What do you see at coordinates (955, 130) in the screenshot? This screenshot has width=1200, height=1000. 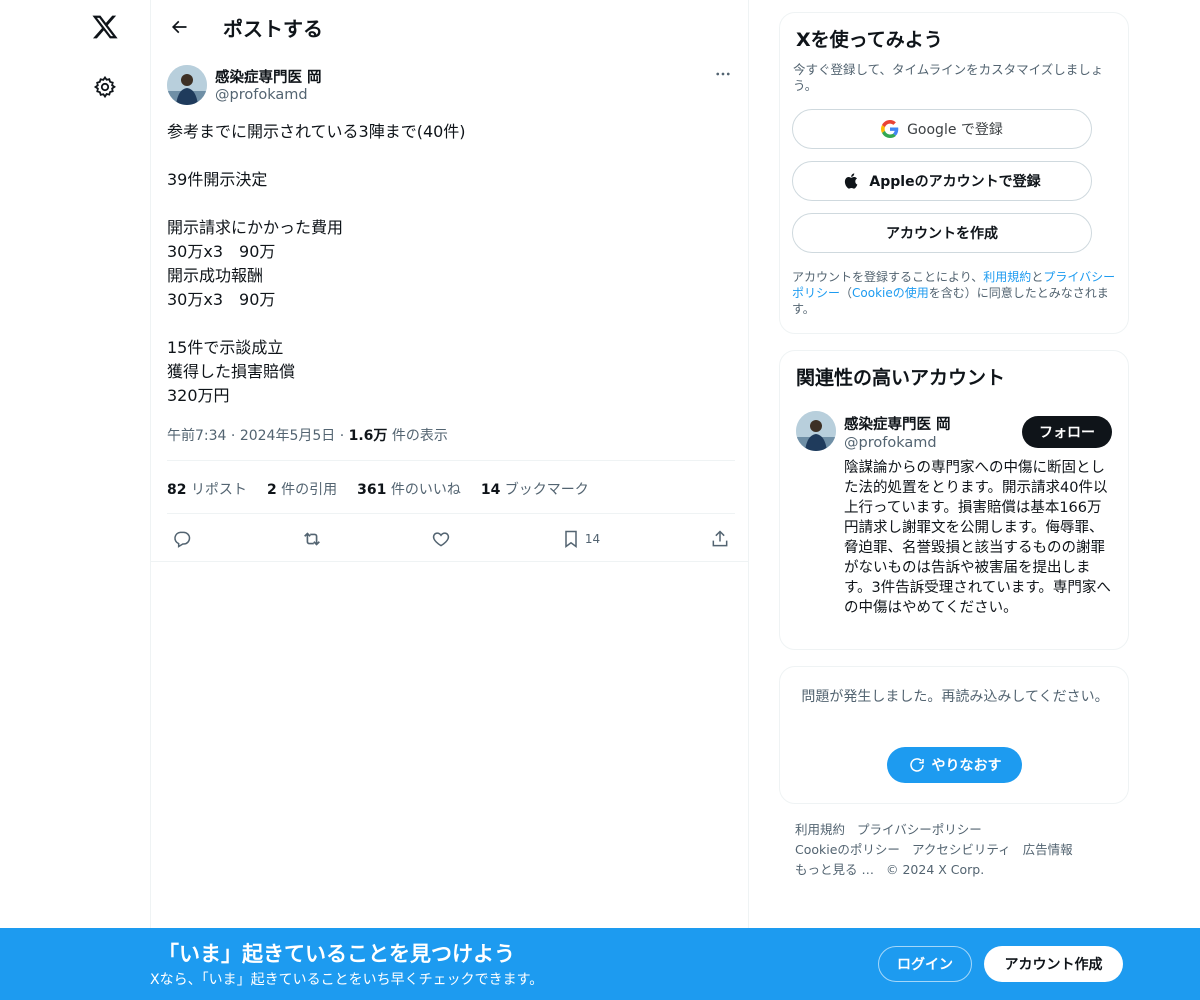 I see `google-signup-label: Google で登録` at bounding box center [955, 130].